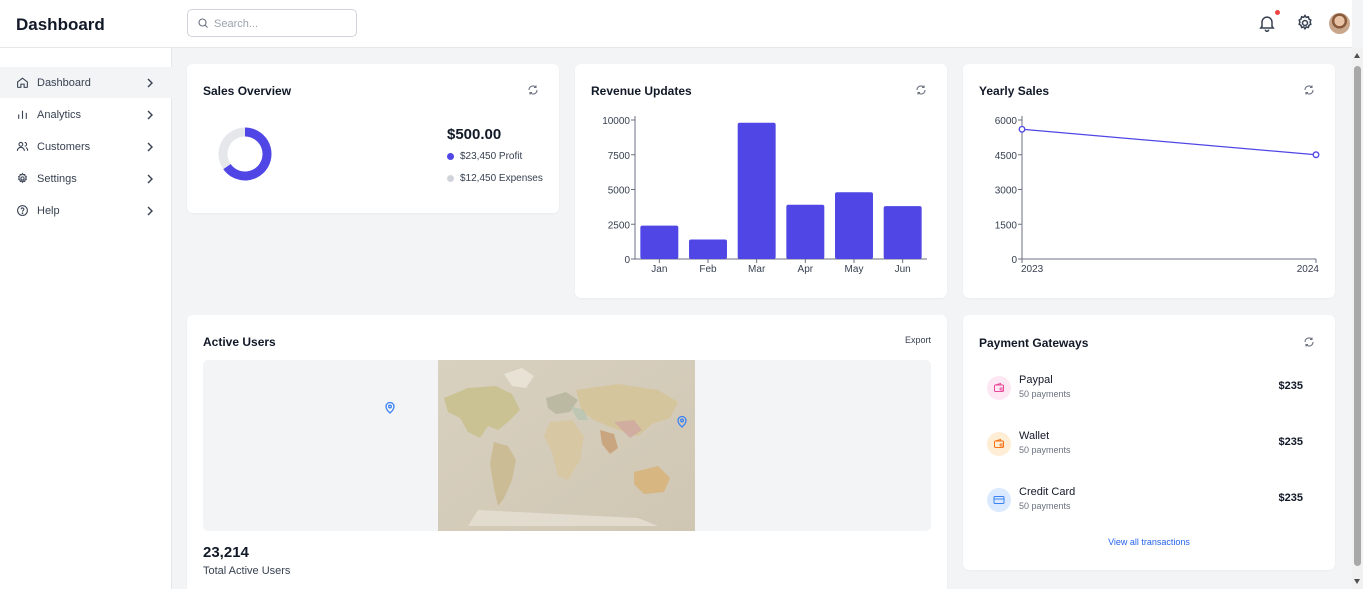 This screenshot has width=1363, height=589. Describe the element at coordinates (22, 210) in the screenshot. I see `help-circle-icon` at that location.